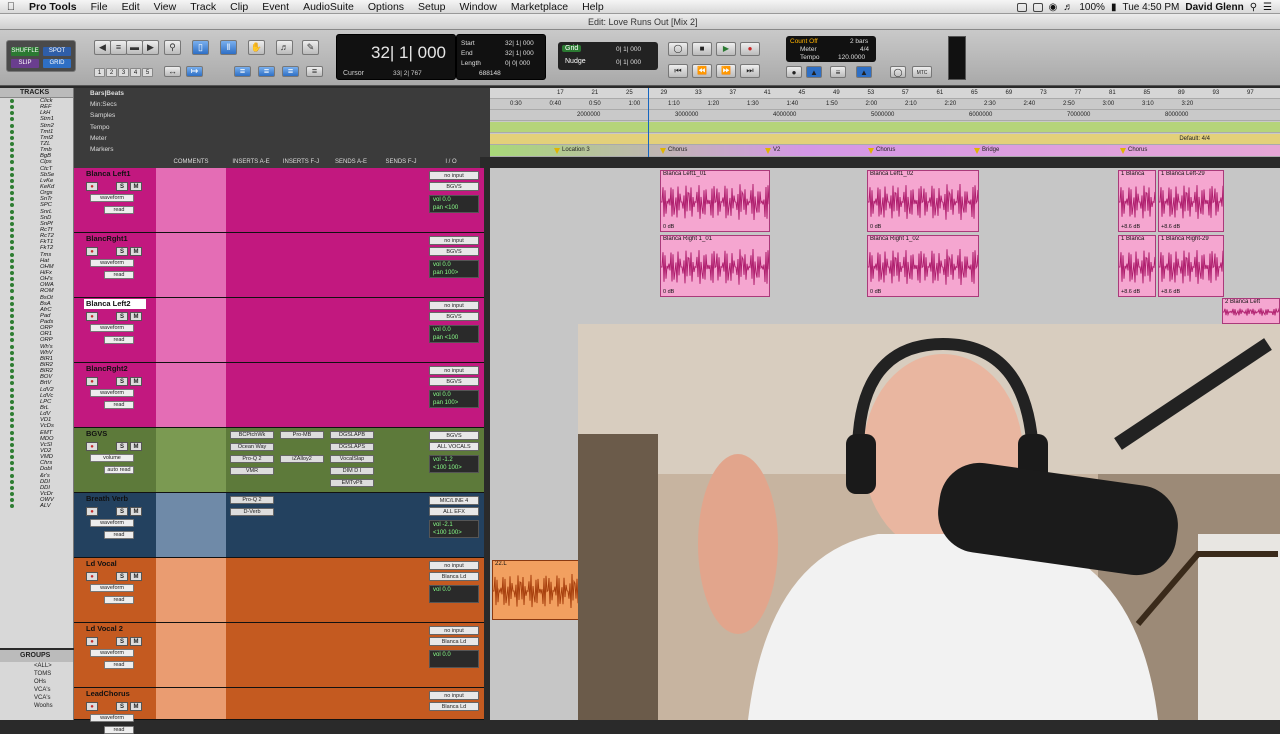 This screenshot has height=734, width=1280. I want to click on volume-pan-readout: vol 0.0 pan 100>, so click(454, 269).